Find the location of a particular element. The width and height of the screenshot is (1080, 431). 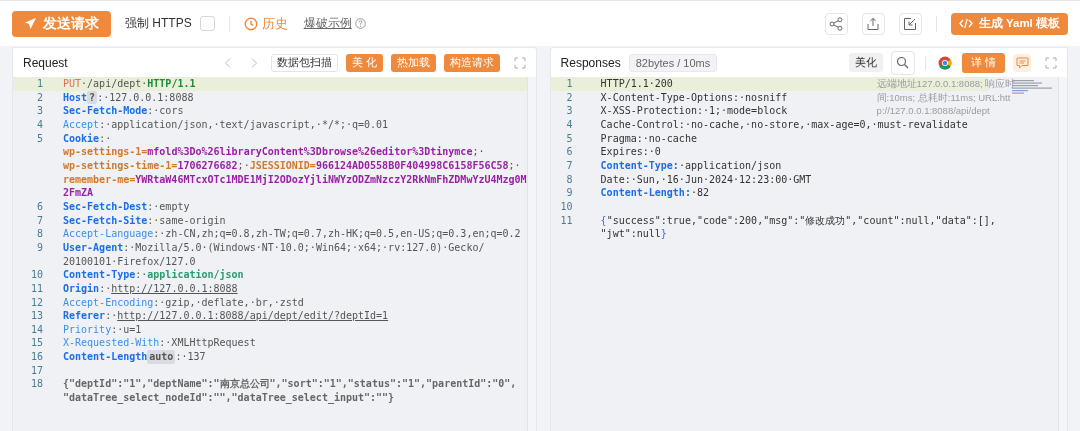

code-text: X-Requested-With:·XMLHttpRequest is located at coordinates (159, 343).